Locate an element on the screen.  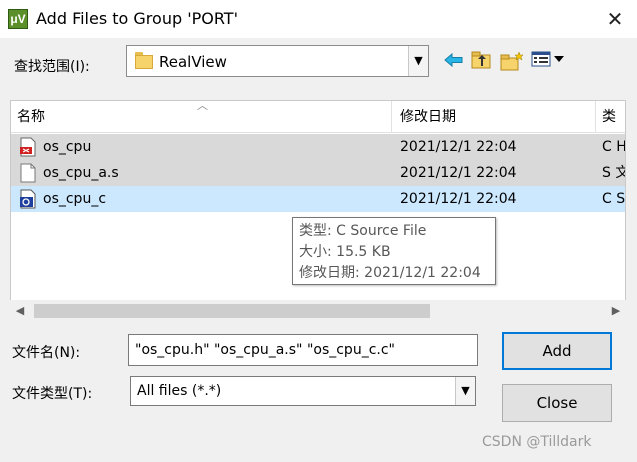
back-arrow-icon is located at coordinates (454, 62).